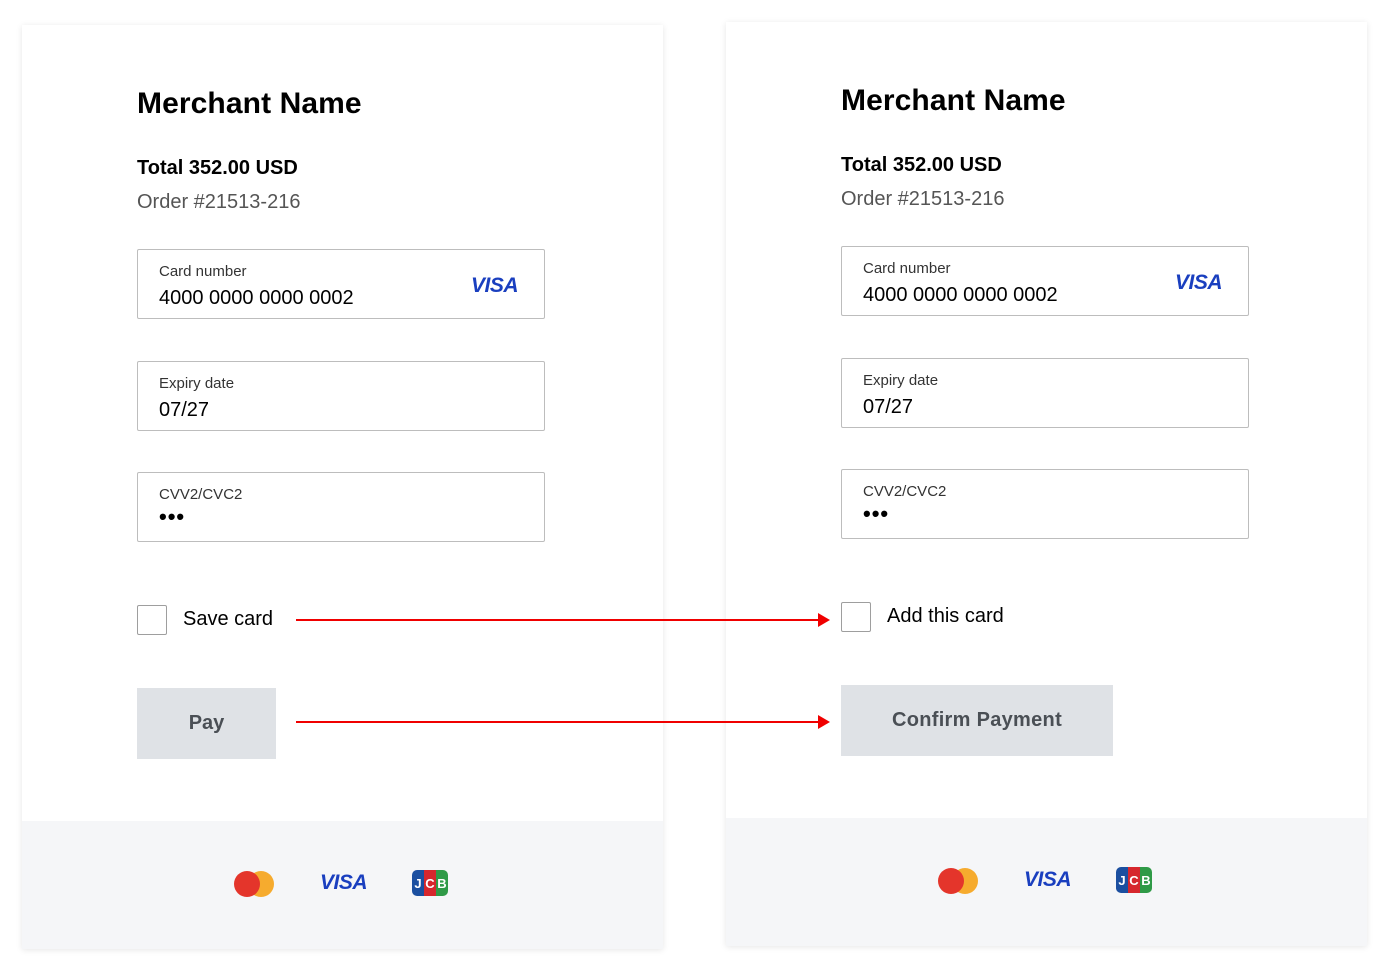 This screenshot has height=973, width=1393. Describe the element at coordinates (977, 720) in the screenshot. I see `confirm-payment-button: Confirm Payment` at that location.